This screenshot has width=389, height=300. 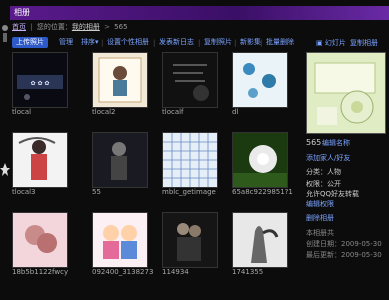 I want to click on album-reprint: 允许QQ好友转载, so click(x=333, y=194).